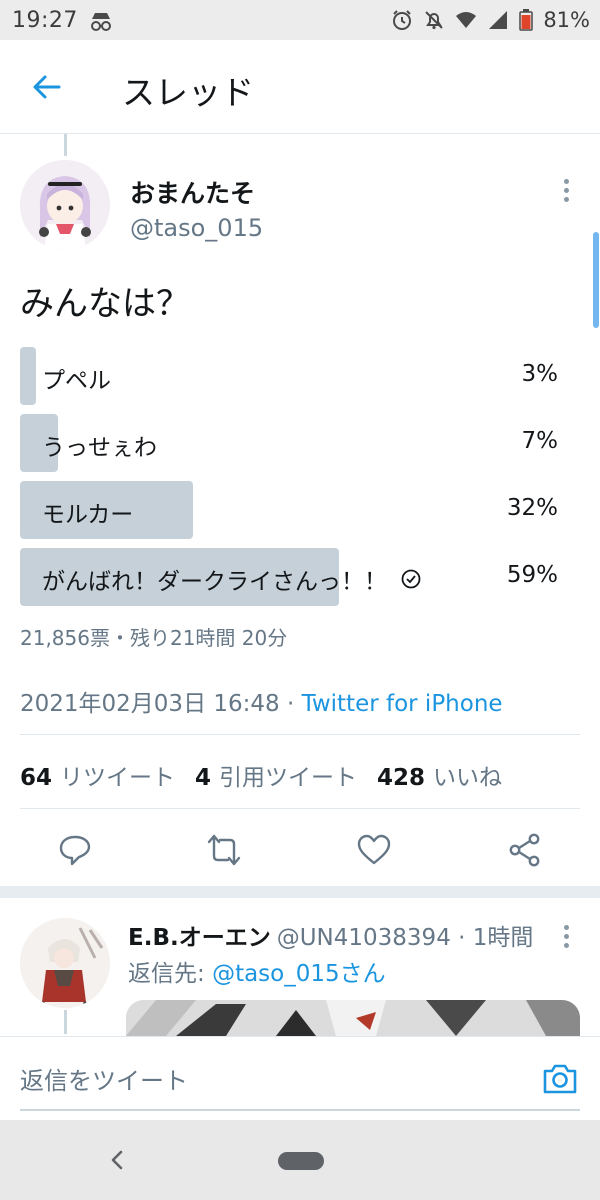 This screenshot has width=600, height=1200. I want to click on signal-icon, so click(498, 20).